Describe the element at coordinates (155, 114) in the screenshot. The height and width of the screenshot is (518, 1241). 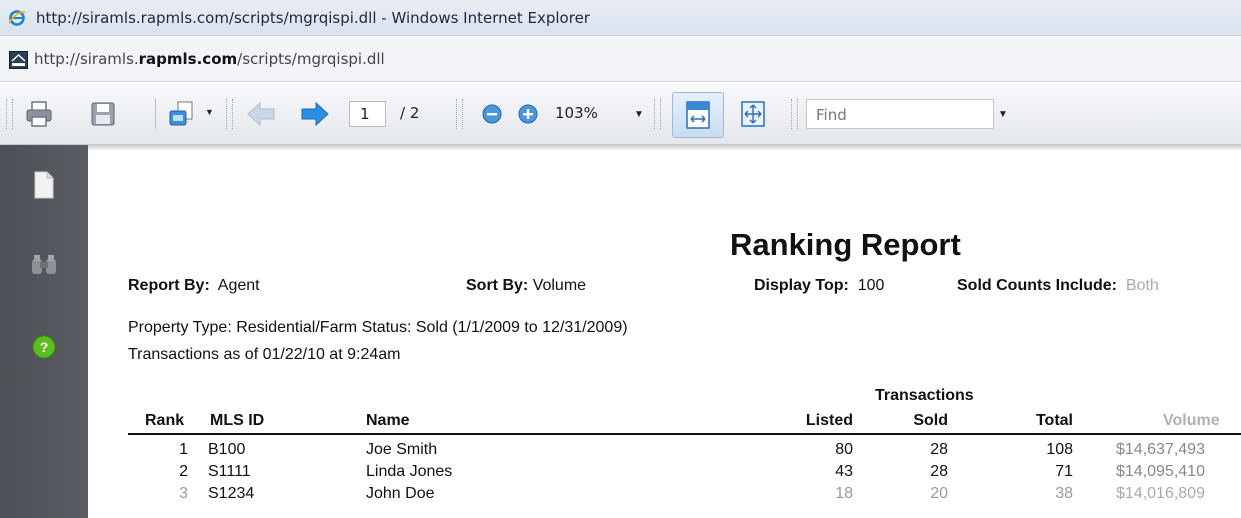
I see `toolbar-separator` at that location.